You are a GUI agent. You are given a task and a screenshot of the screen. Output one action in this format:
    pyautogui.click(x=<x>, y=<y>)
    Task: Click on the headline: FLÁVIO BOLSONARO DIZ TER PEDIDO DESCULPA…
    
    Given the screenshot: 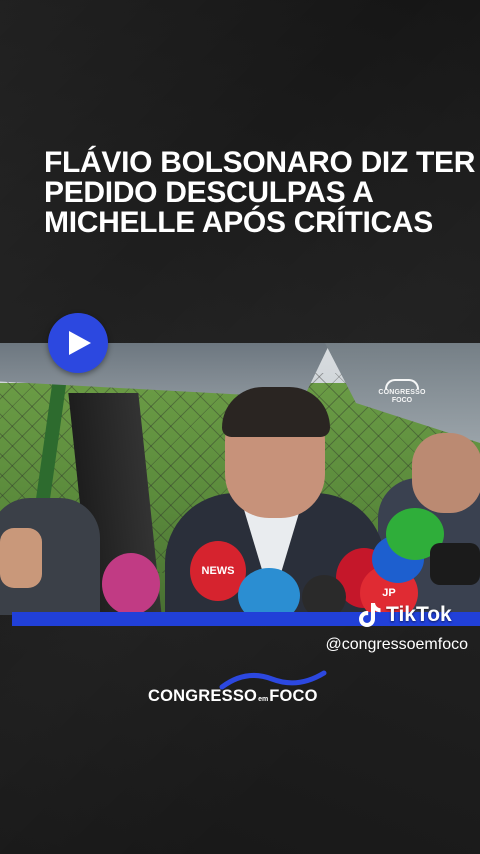 What is the action you would take?
    pyautogui.click(x=260, y=192)
    